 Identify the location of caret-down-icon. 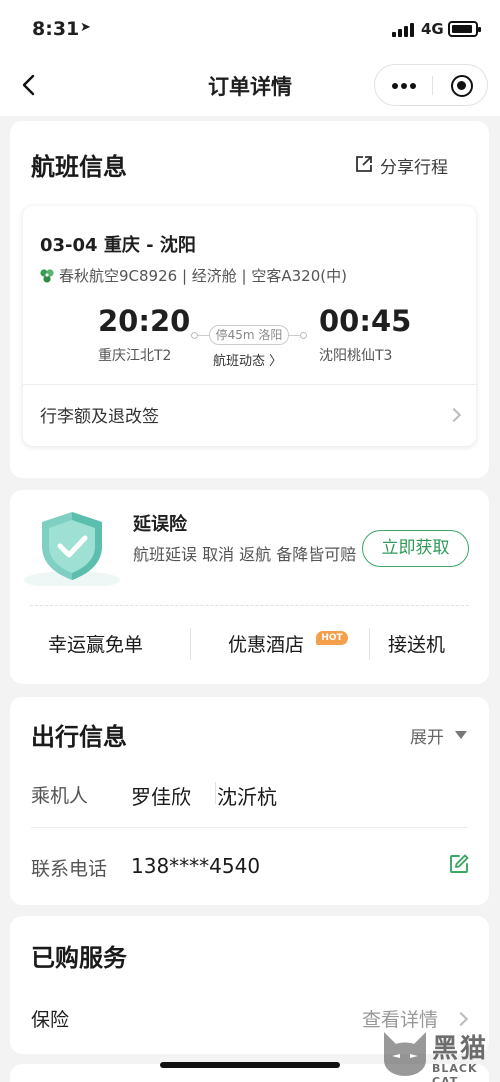
(461, 735).